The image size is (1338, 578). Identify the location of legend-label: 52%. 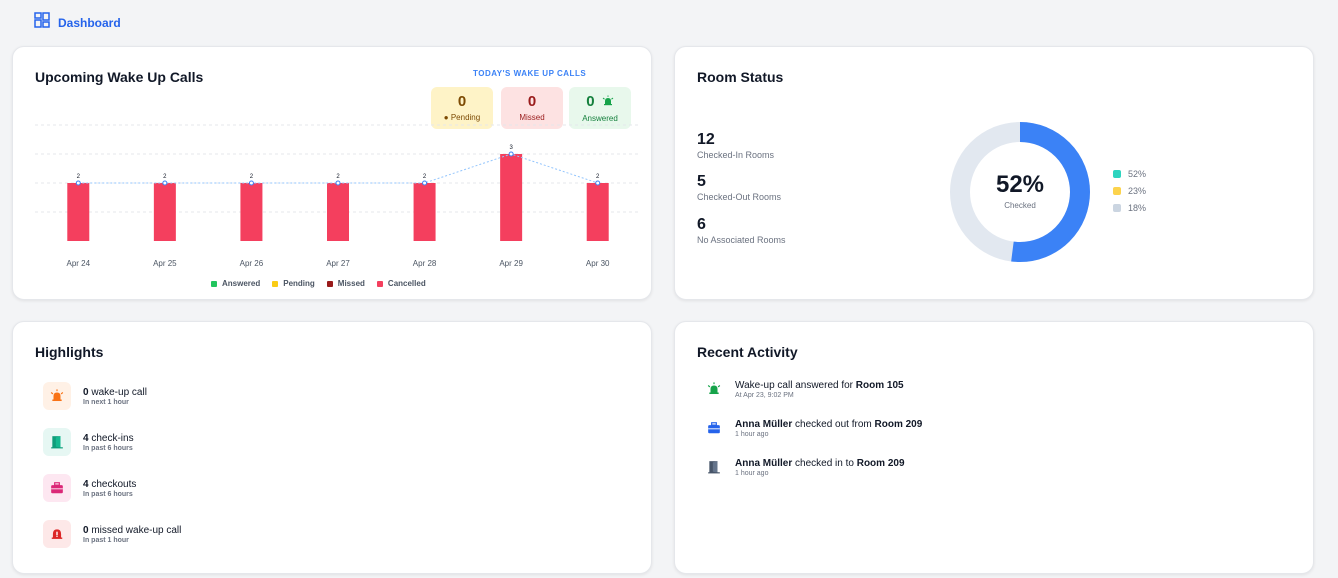
(1137, 173).